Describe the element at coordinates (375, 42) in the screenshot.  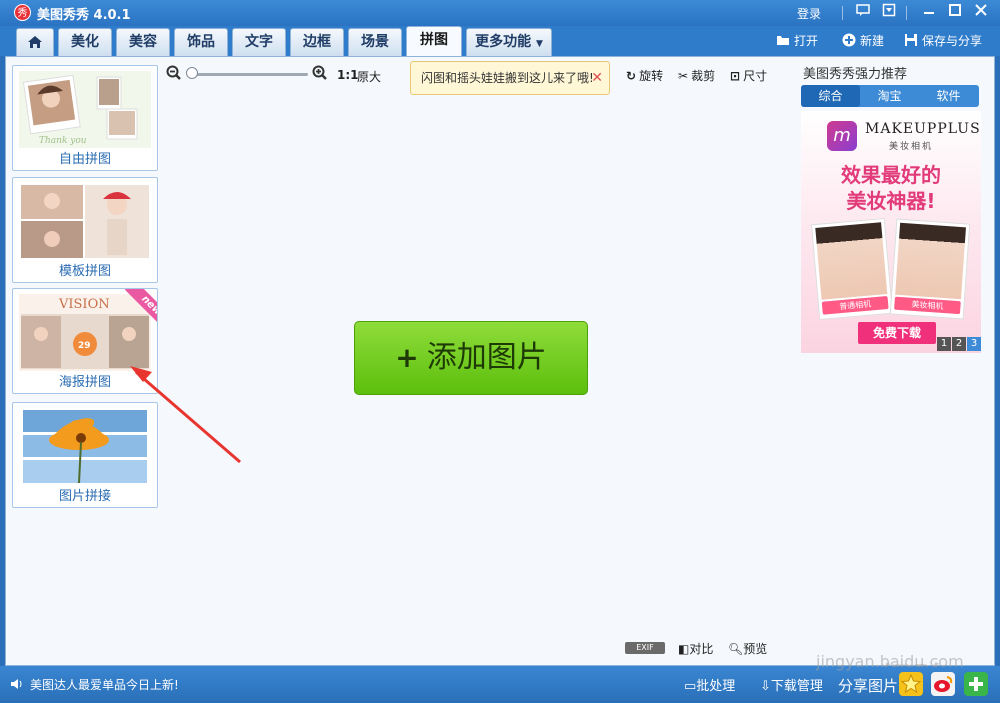
I see `tab-scene: 场景` at that location.